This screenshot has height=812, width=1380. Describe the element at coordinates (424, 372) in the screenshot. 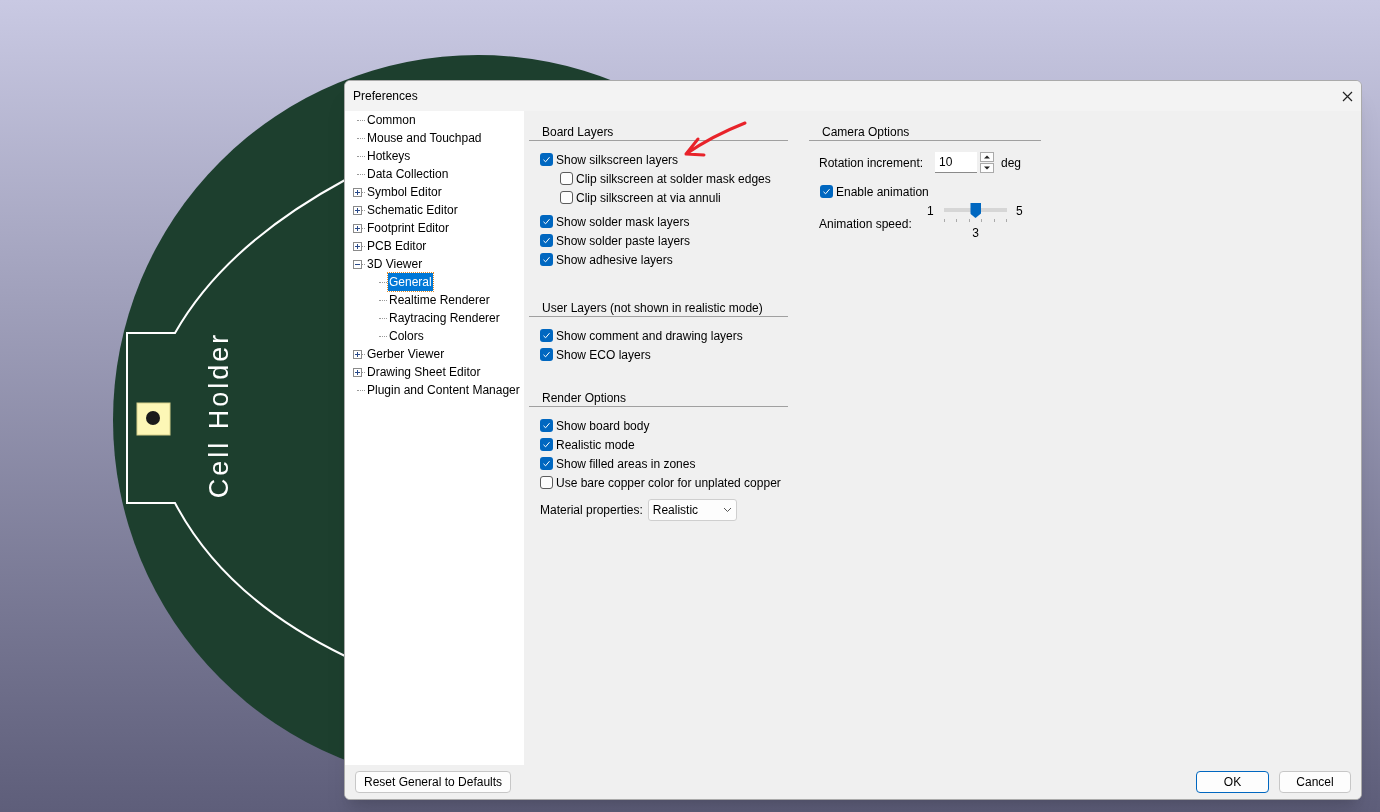

I see `tree-item: Drawing Sheet Editor` at that location.